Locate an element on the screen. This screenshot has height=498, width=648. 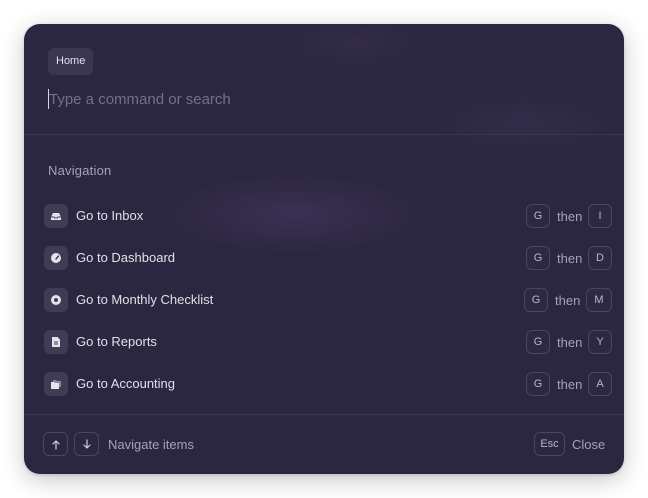
navigate-hint: Navigate items is located at coordinates (151, 444).